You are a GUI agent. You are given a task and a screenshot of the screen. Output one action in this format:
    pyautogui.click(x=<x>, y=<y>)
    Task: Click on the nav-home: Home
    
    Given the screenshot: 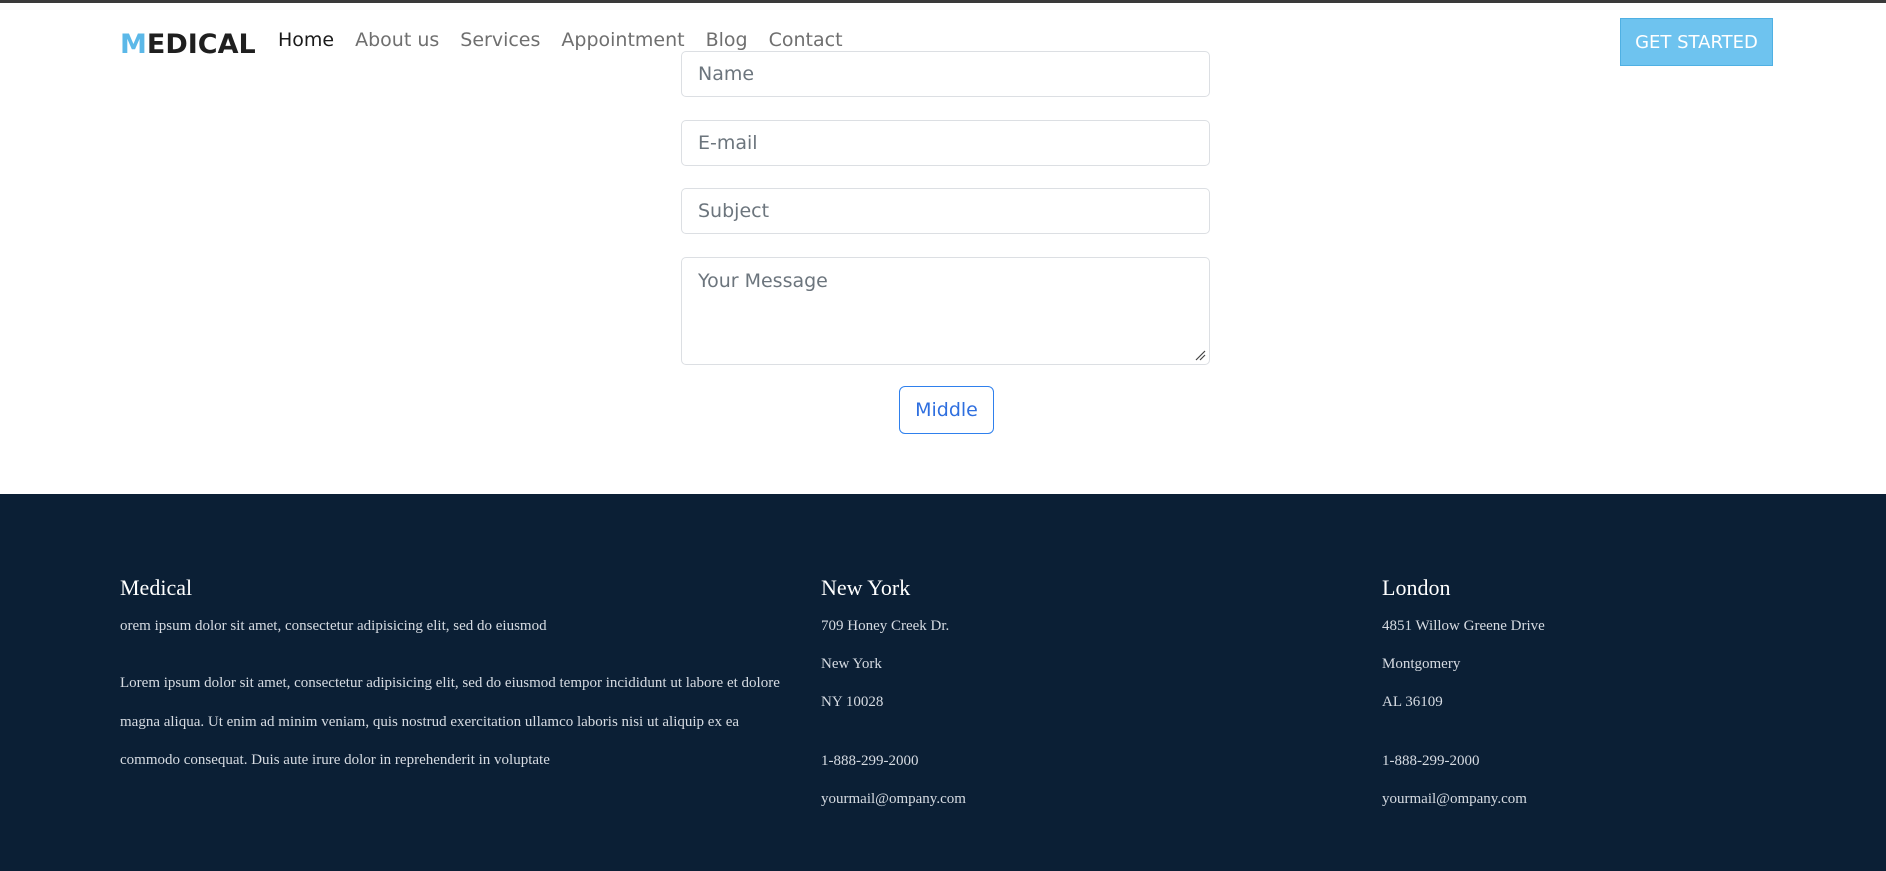 What is the action you would take?
    pyautogui.click(x=306, y=40)
    